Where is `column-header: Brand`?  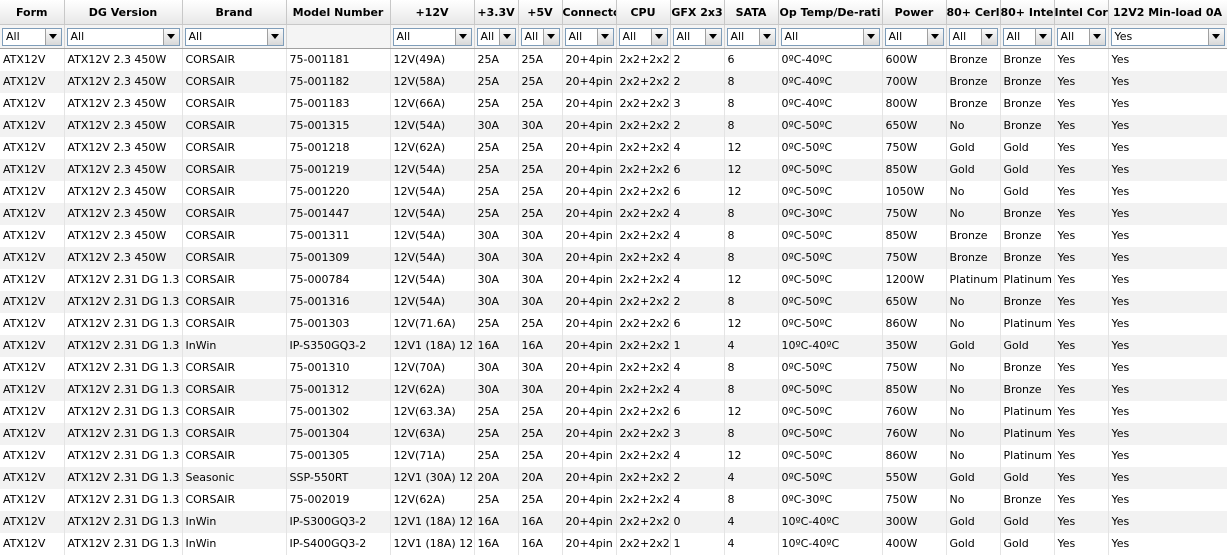
column-header: Brand is located at coordinates (234, 12).